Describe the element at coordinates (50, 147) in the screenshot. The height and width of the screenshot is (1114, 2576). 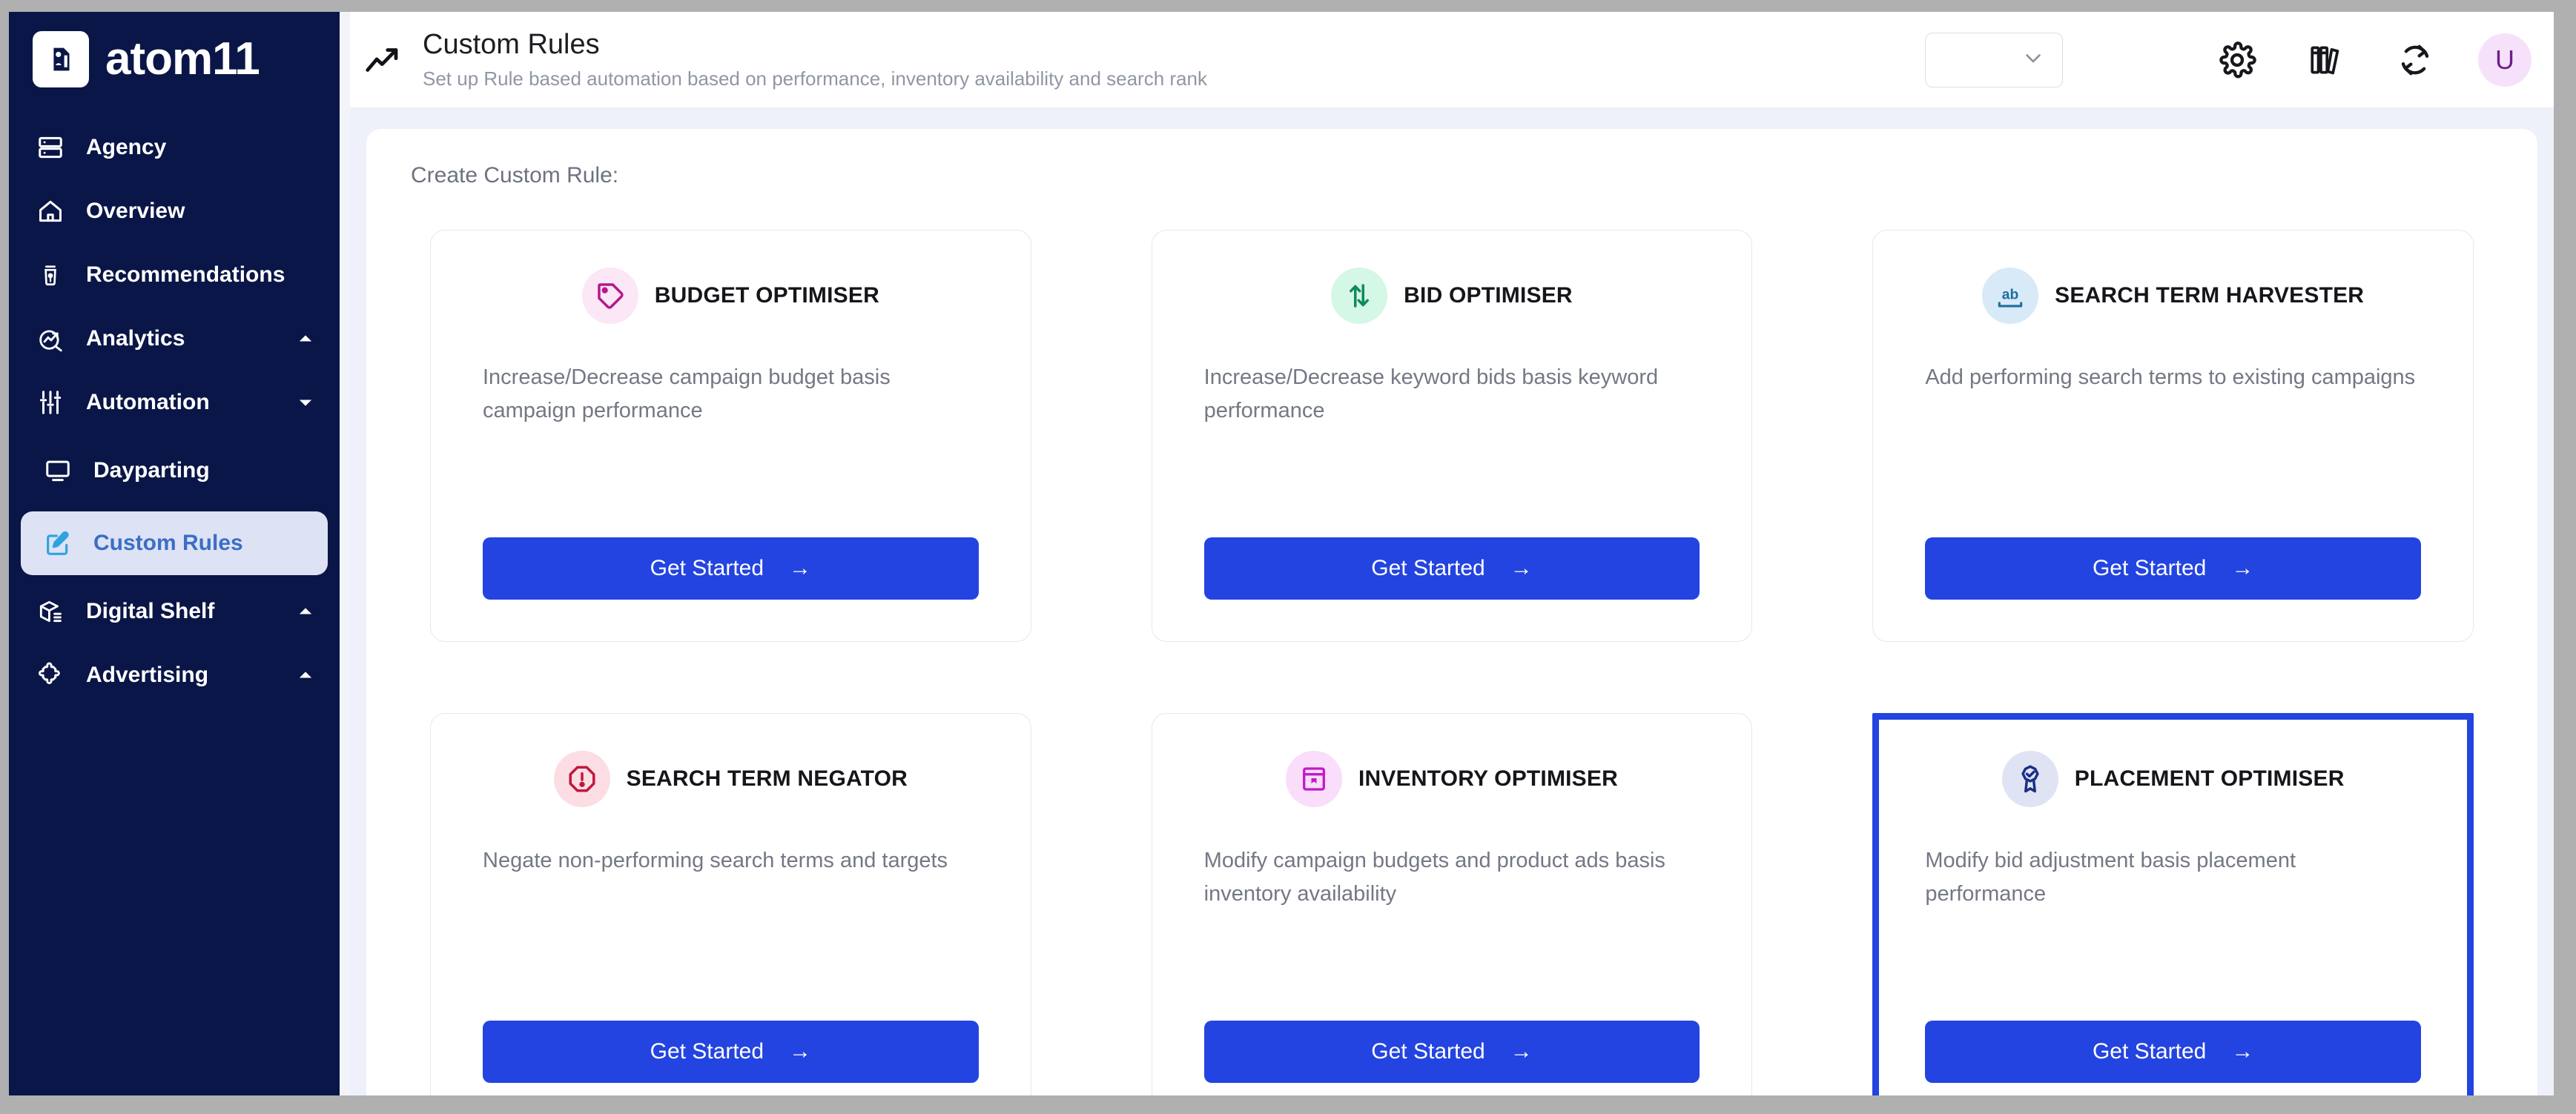
I see `server-icon` at that location.